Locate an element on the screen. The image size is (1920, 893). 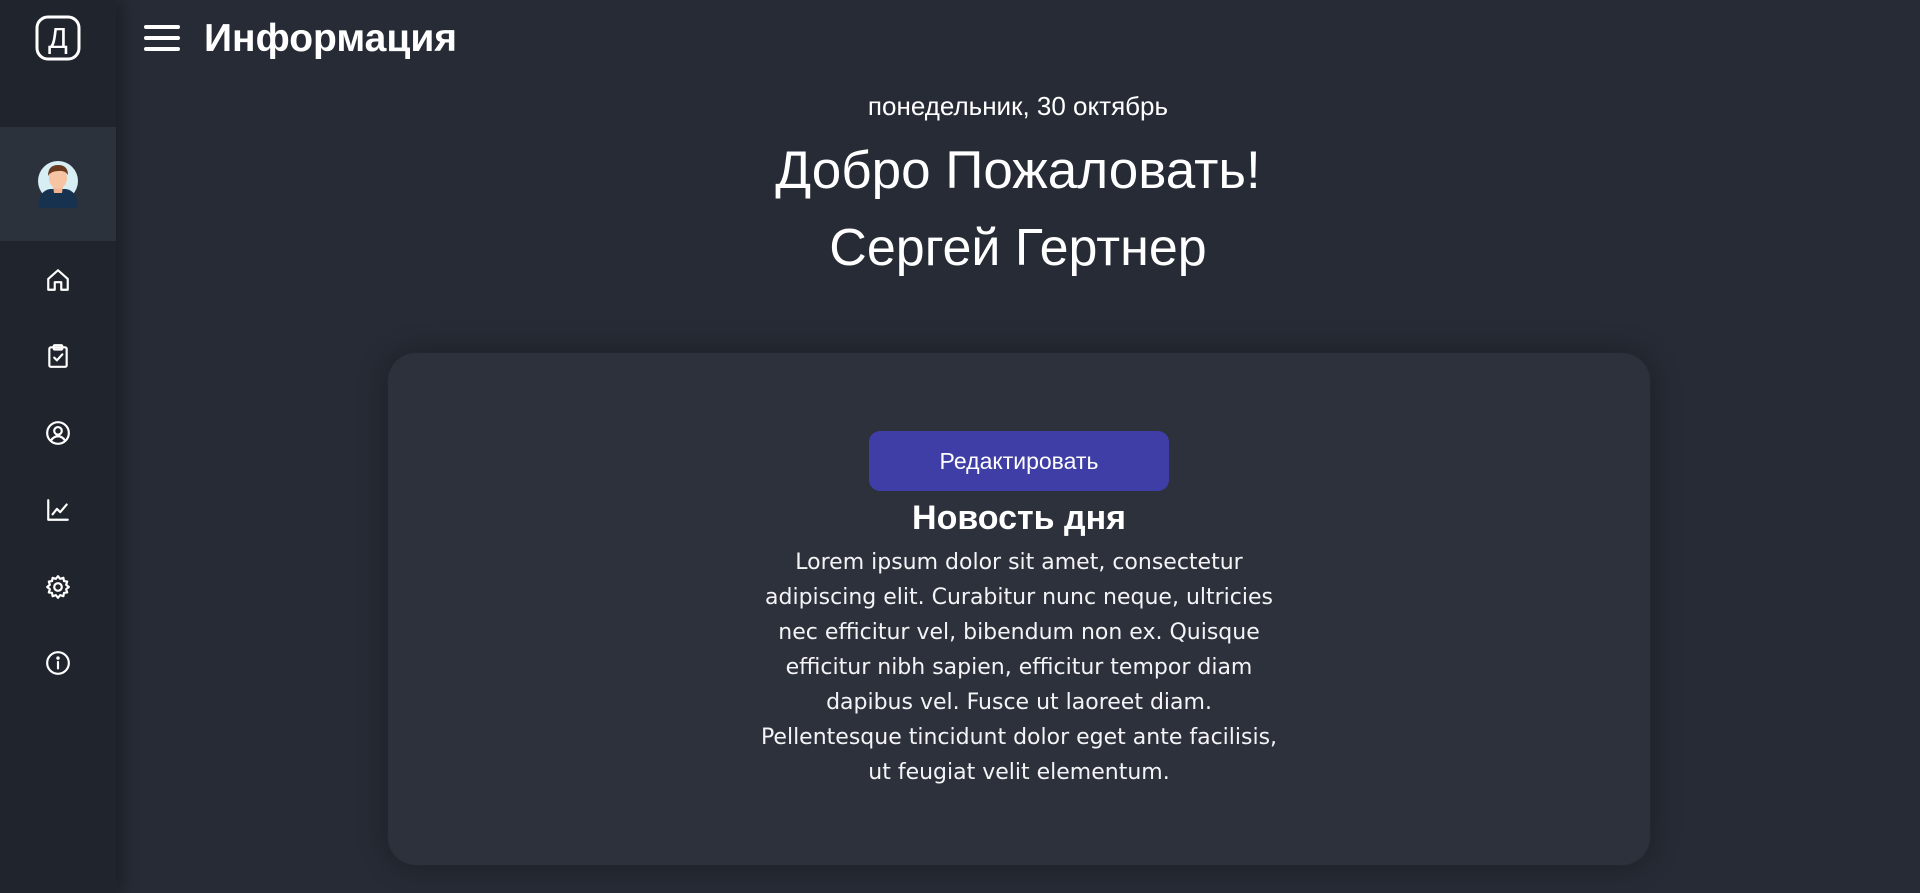
gear-icon is located at coordinates (58, 587).